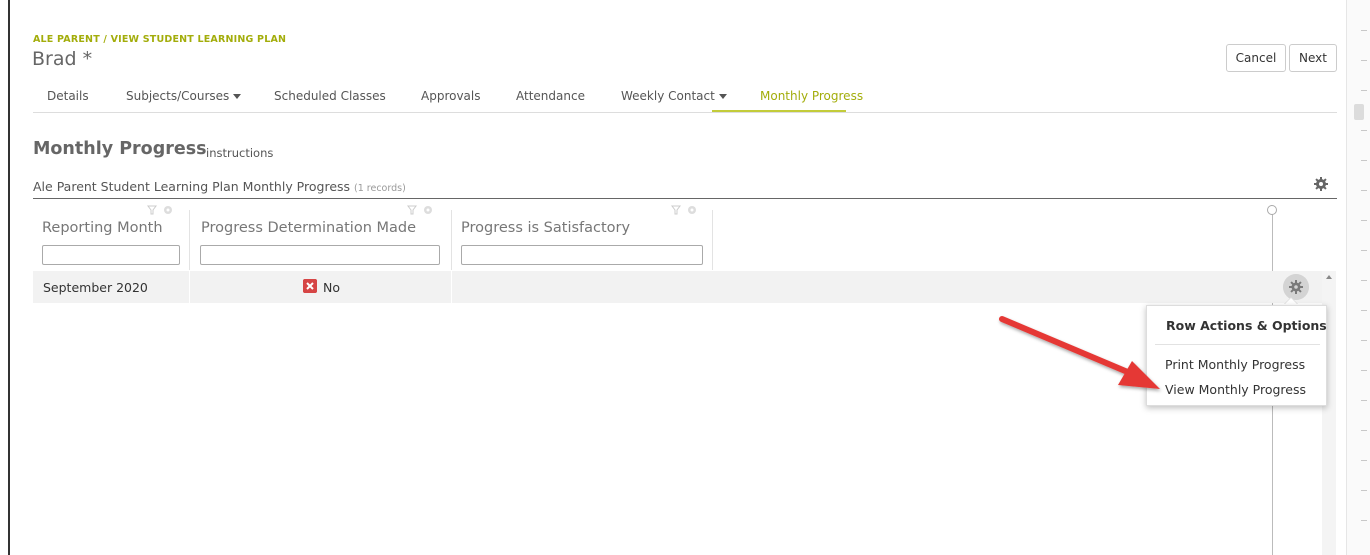 This screenshot has width=1370, height=555. Describe the element at coordinates (310, 286) in the screenshot. I see `close-x-icon` at that location.